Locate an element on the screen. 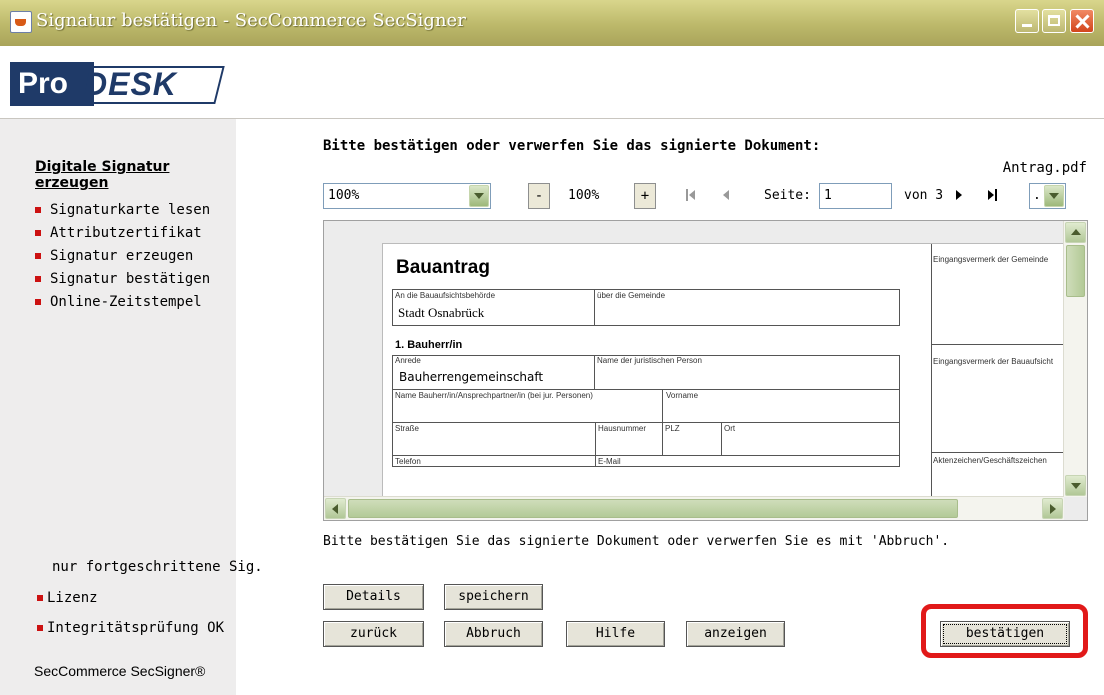  viewer-toolbar: 100% - 100% + Seite: 1 von 3 . is located at coordinates (705, 196).